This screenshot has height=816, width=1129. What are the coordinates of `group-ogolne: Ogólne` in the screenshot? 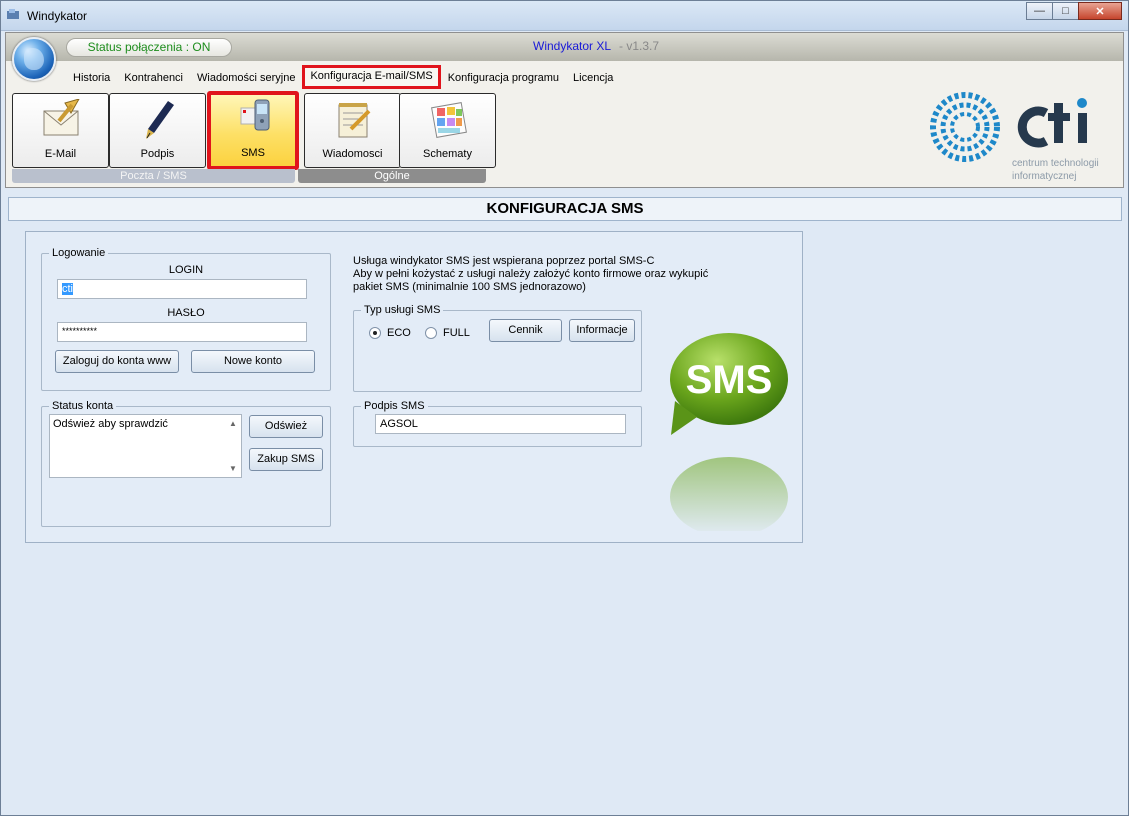 It's located at (392, 176).